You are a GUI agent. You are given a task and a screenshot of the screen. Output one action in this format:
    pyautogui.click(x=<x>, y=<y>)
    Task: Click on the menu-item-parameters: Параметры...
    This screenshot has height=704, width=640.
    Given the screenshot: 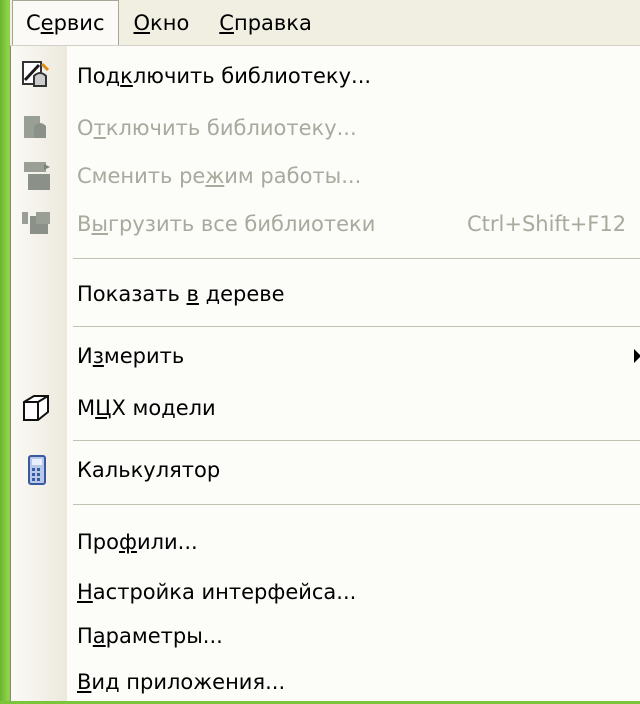 What is the action you would take?
    pyautogui.click(x=325, y=636)
    